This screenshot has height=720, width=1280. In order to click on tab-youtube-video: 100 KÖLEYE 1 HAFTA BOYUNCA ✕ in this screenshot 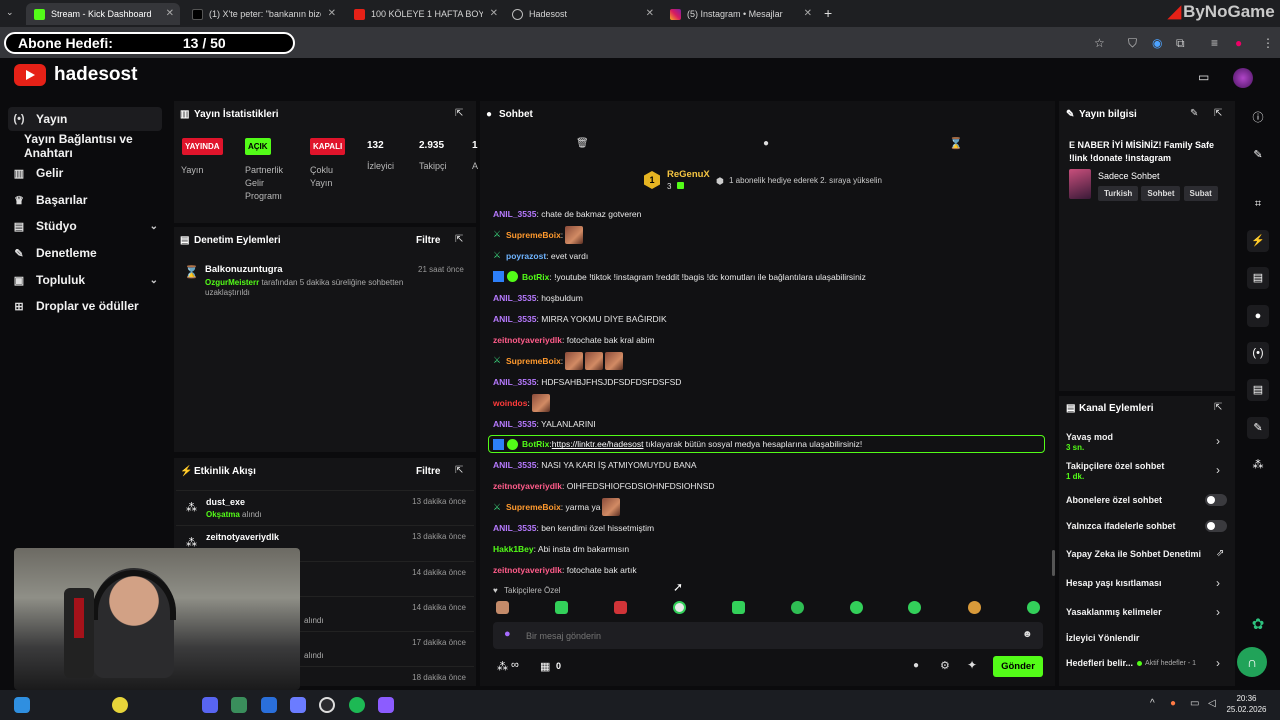, I will do `click(425, 14)`.